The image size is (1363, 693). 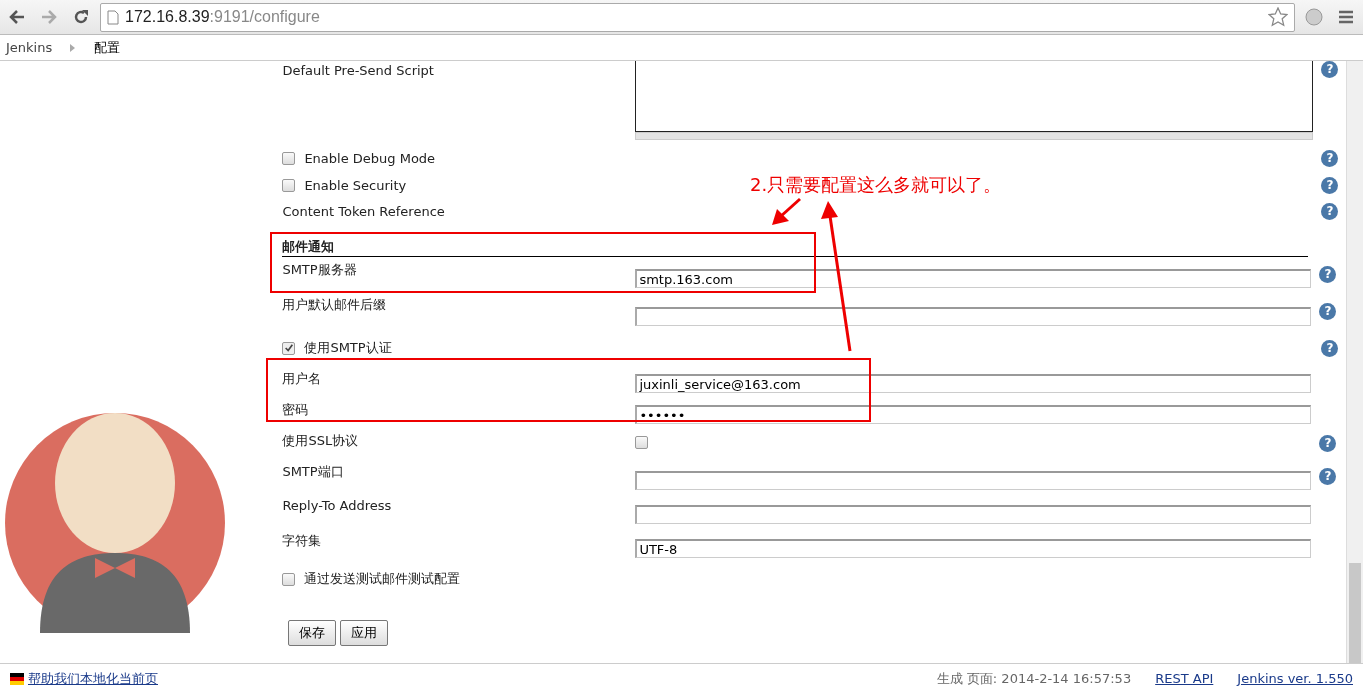 I want to click on field-label: 用户默认邮件后缀, so click(x=335, y=305).